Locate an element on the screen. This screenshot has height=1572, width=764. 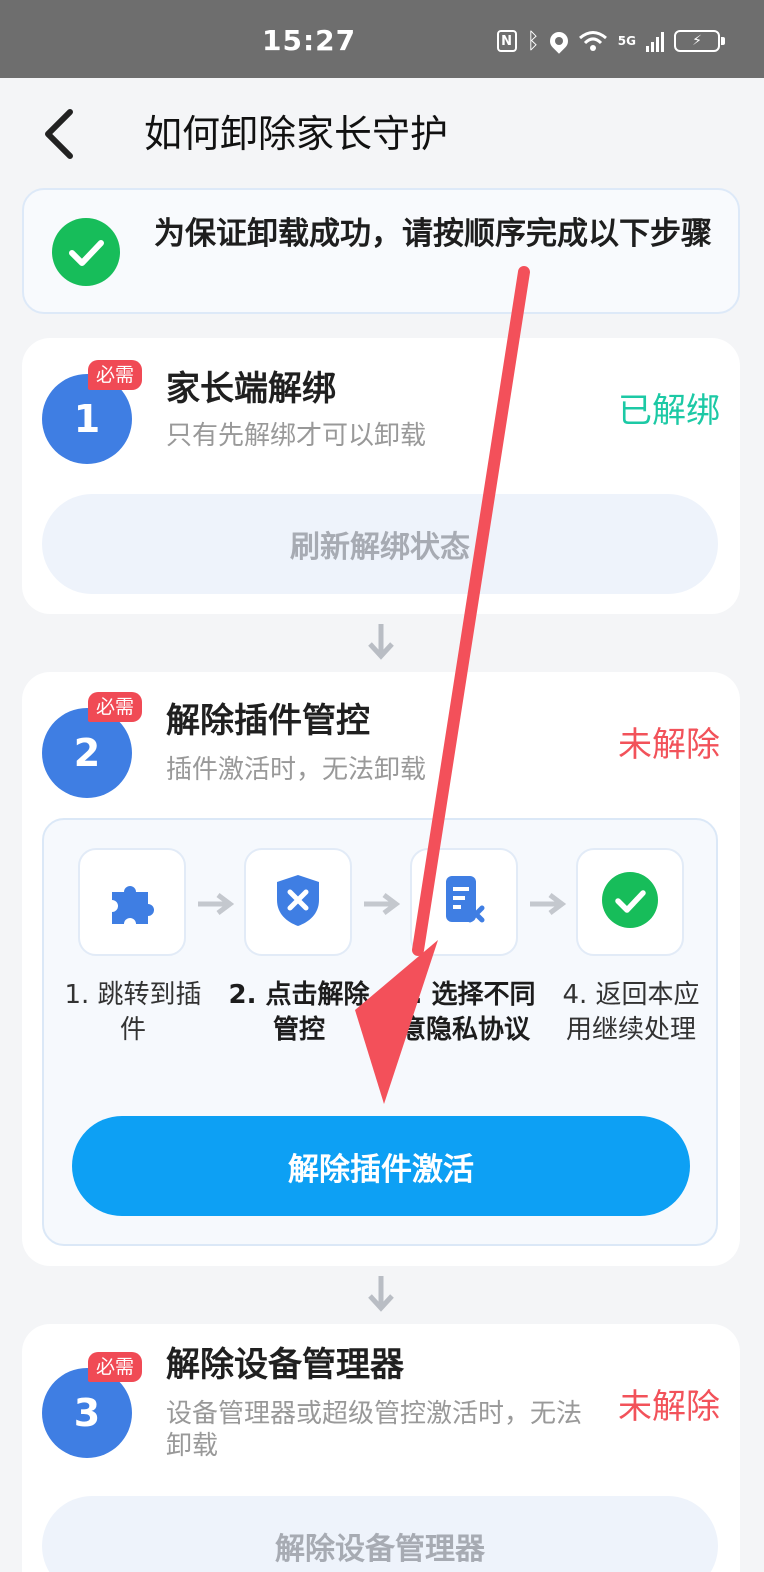
shield-x-icon is located at coordinates (298, 902).